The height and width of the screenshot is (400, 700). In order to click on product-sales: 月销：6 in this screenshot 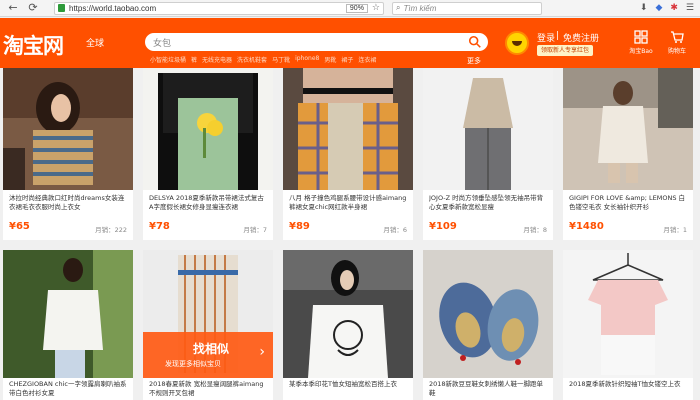, I will do `click(395, 230)`.